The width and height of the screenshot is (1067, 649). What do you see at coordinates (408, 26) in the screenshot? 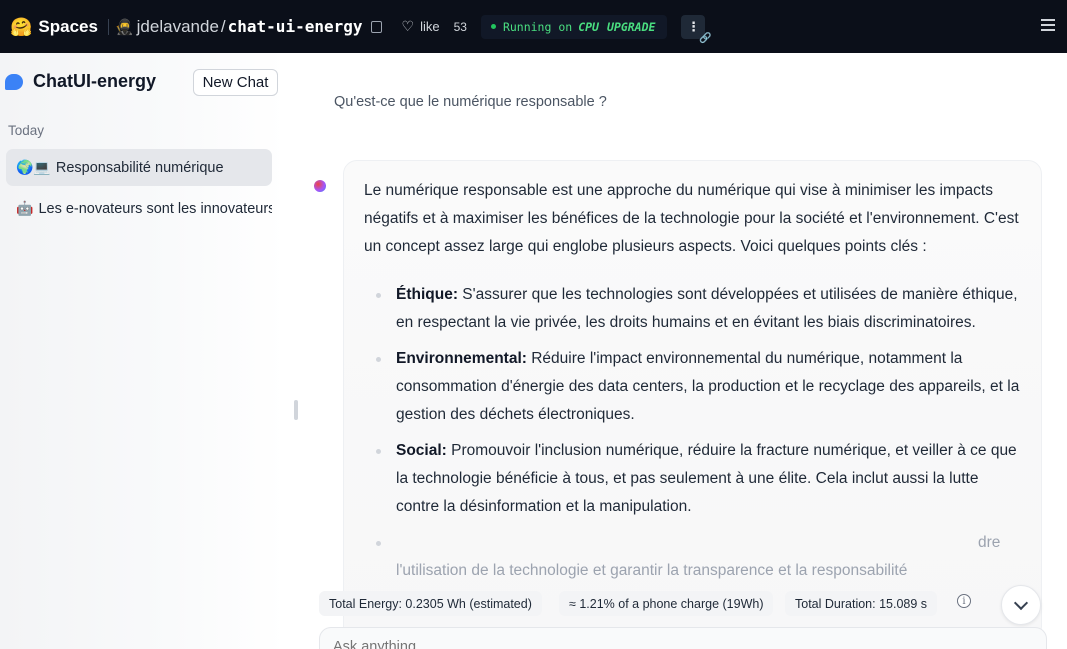
I see `heart-icon: ♡` at bounding box center [408, 26].